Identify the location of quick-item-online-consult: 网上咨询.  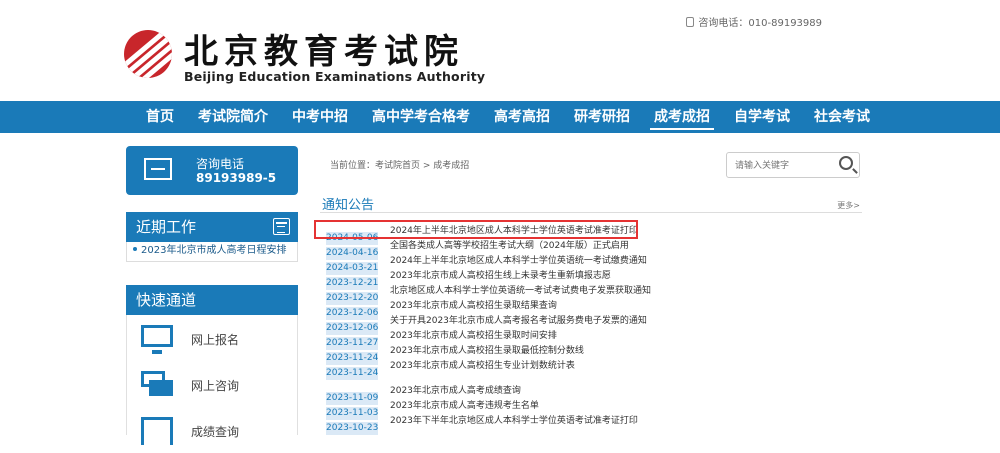
(212, 385).